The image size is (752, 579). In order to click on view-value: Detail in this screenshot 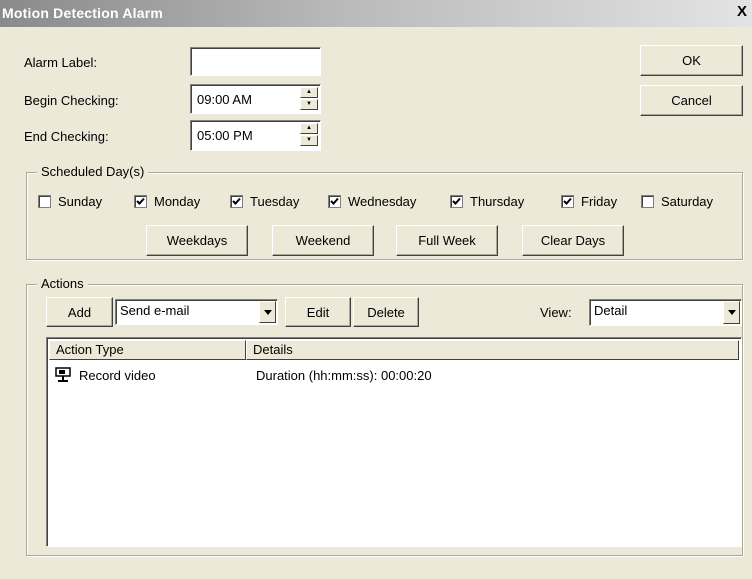, I will do `click(611, 310)`.